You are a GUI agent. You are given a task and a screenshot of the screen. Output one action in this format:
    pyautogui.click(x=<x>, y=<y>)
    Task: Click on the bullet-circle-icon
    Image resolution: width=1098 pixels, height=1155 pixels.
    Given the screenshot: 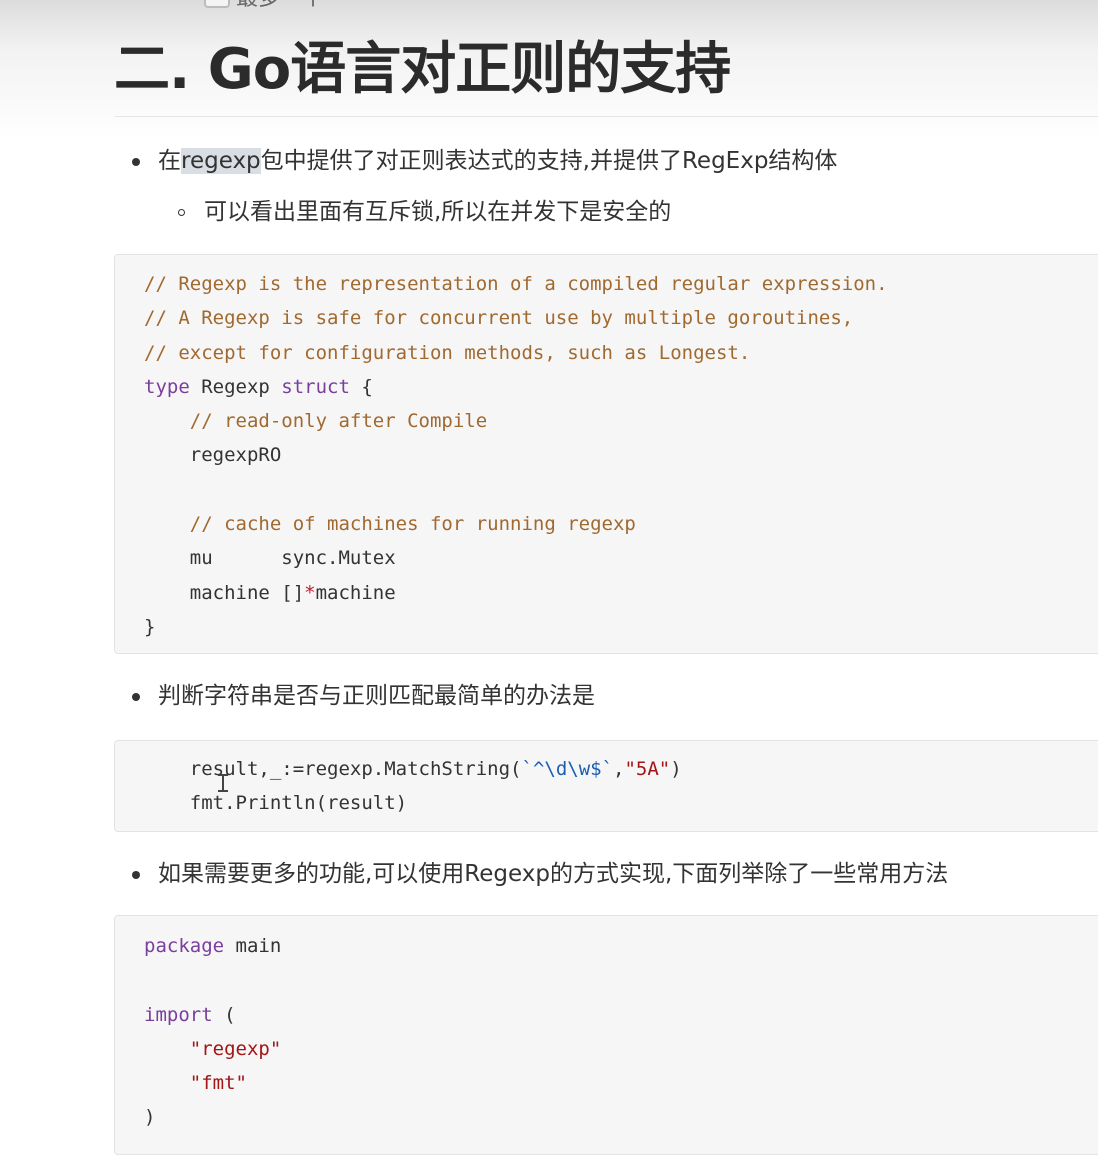 What is the action you would take?
    pyautogui.click(x=181, y=212)
    